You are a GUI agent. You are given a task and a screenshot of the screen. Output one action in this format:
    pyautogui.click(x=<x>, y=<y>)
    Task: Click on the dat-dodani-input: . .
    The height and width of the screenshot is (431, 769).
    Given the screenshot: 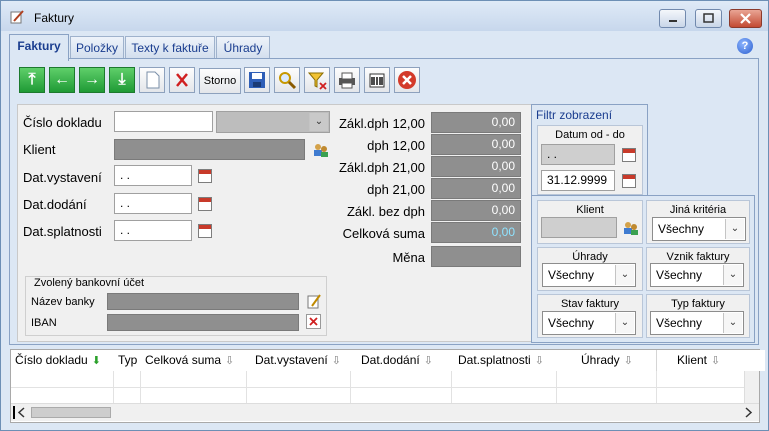 What is the action you would take?
    pyautogui.click(x=153, y=203)
    